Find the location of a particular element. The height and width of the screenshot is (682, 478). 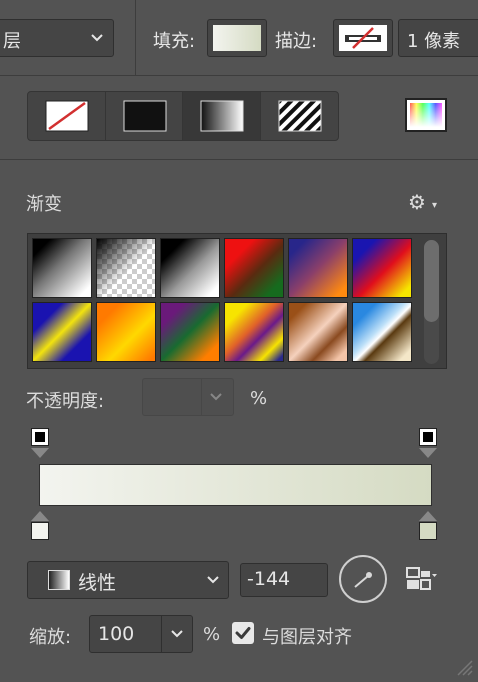

preset-orange-yellow is located at coordinates (126, 332).